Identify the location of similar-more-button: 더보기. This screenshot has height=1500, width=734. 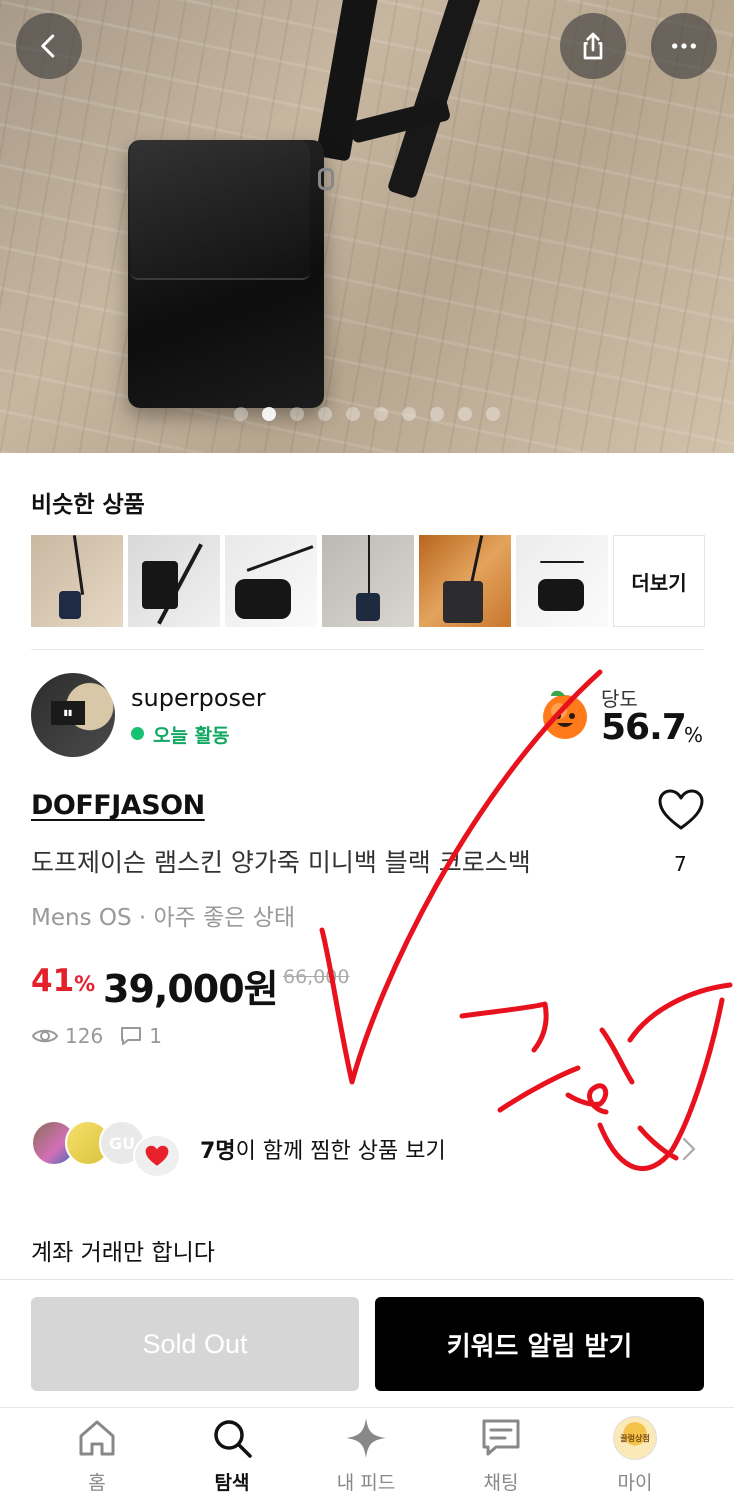
(659, 581).